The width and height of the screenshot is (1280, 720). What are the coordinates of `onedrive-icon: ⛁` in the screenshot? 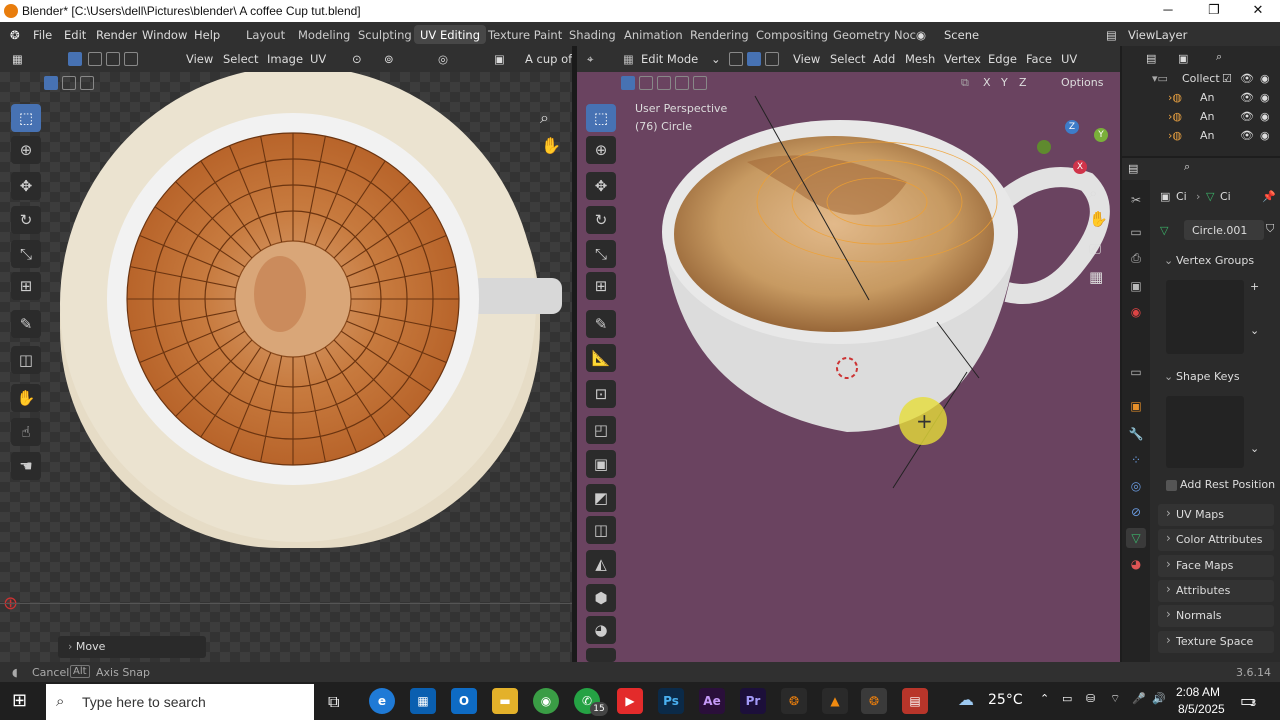 It's located at (1090, 698).